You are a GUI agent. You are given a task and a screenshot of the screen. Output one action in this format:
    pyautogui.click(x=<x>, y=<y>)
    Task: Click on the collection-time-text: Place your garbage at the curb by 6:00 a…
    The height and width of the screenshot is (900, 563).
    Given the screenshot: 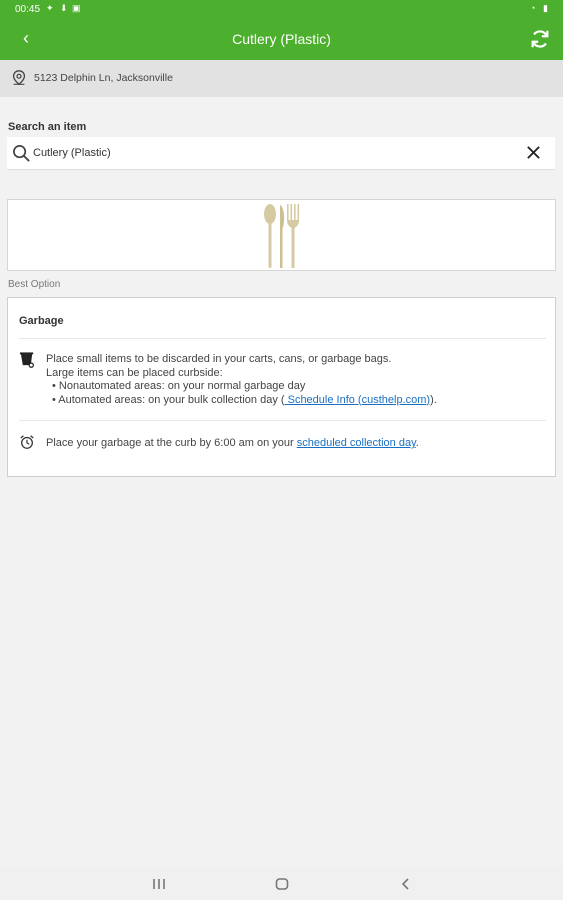 What is the action you would take?
    pyautogui.click(x=296, y=443)
    